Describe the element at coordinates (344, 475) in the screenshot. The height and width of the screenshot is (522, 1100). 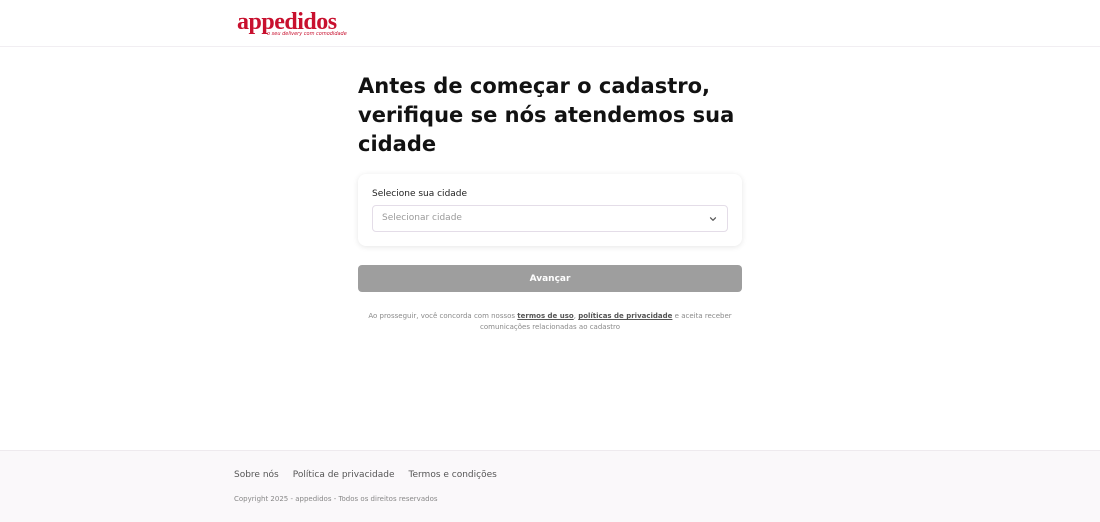
I see `footer-link-privacy: Política de privacidade` at that location.